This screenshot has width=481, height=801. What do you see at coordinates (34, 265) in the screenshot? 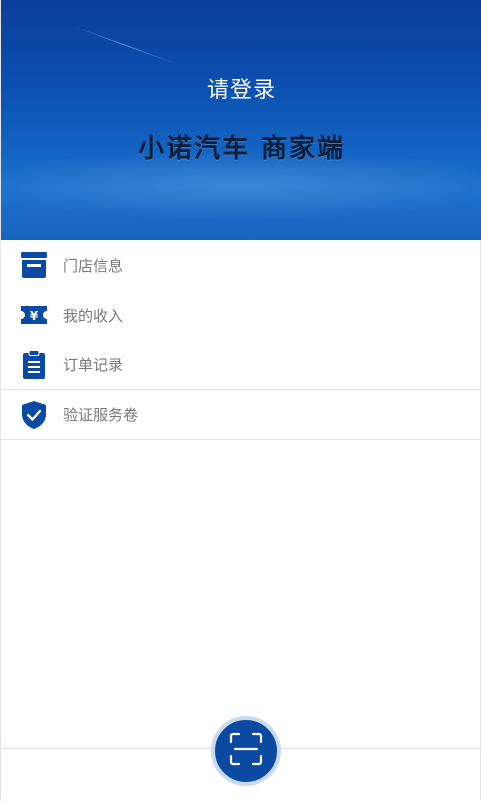
I see `store-icon` at bounding box center [34, 265].